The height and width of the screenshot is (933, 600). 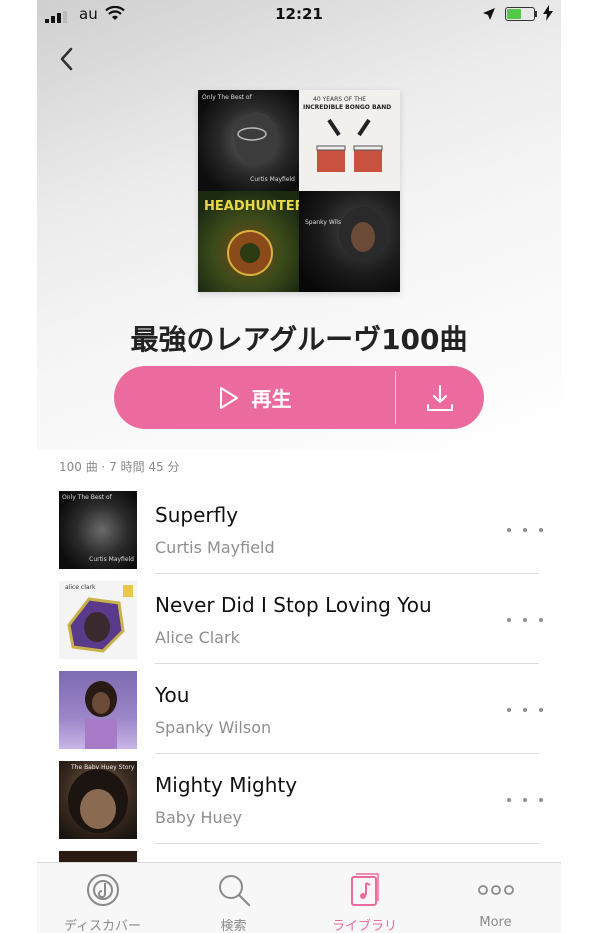 I want to click on tab-bar: ディスカバー 検索 ライブラリ More, so click(x=299, y=897).